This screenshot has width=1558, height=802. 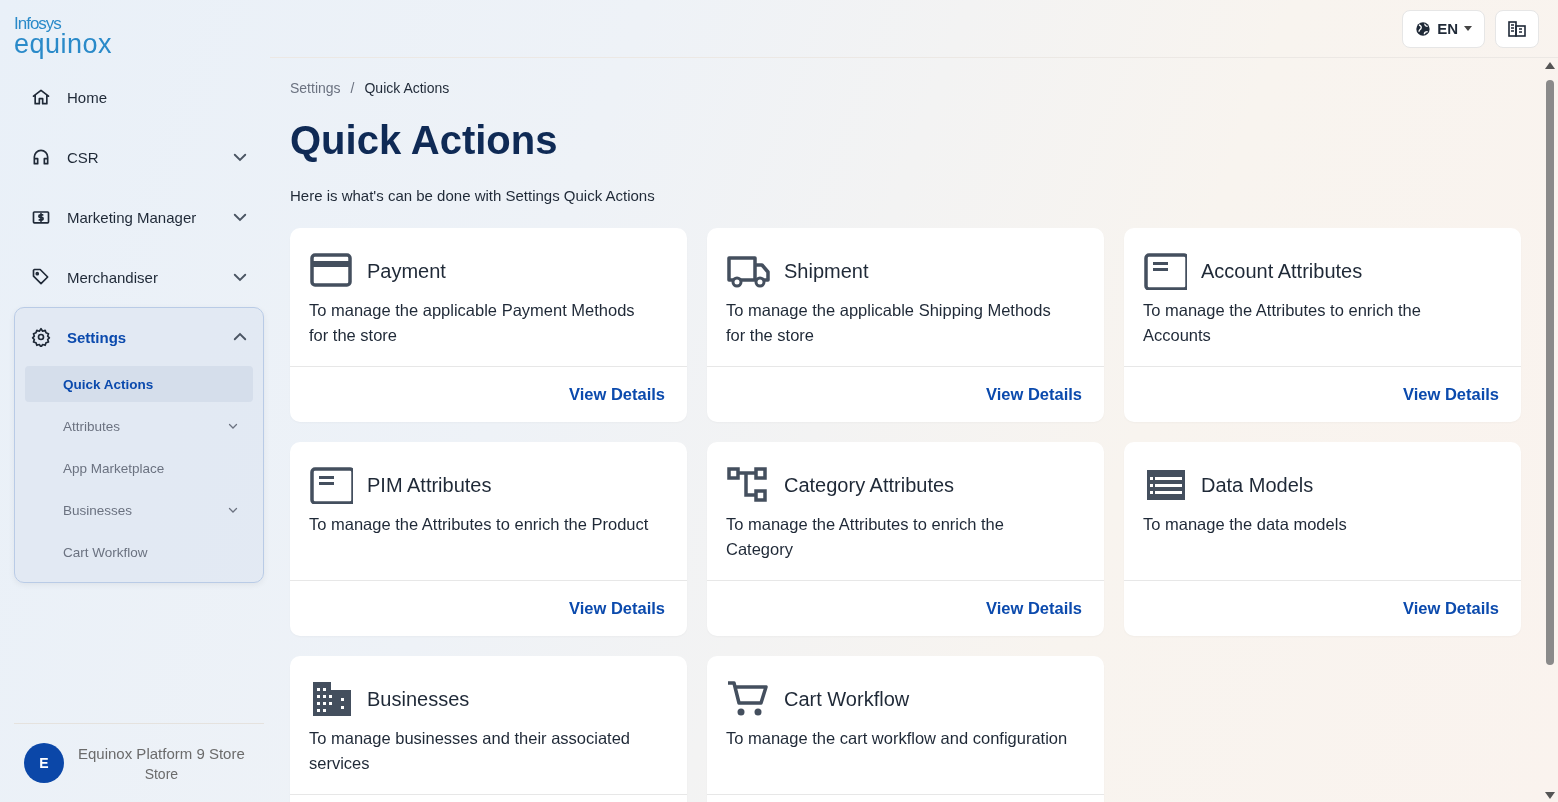 What do you see at coordinates (407, 88) in the screenshot?
I see `breadcrumb-current: Quick Actions` at bounding box center [407, 88].